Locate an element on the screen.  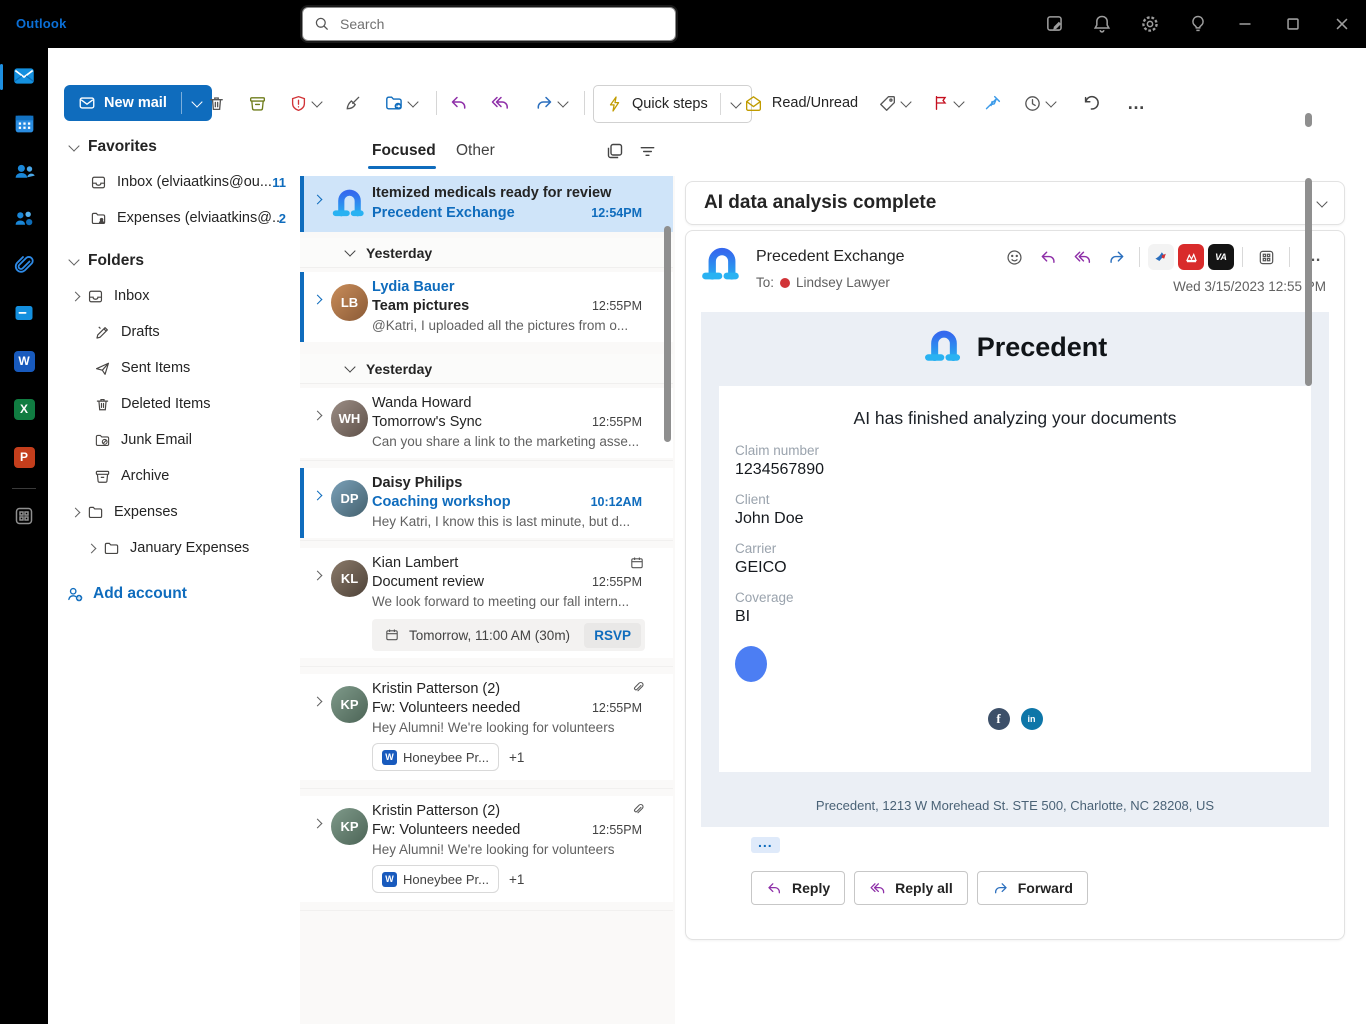
sidebar-item-drafts: Drafts is located at coordinates (174, 332).